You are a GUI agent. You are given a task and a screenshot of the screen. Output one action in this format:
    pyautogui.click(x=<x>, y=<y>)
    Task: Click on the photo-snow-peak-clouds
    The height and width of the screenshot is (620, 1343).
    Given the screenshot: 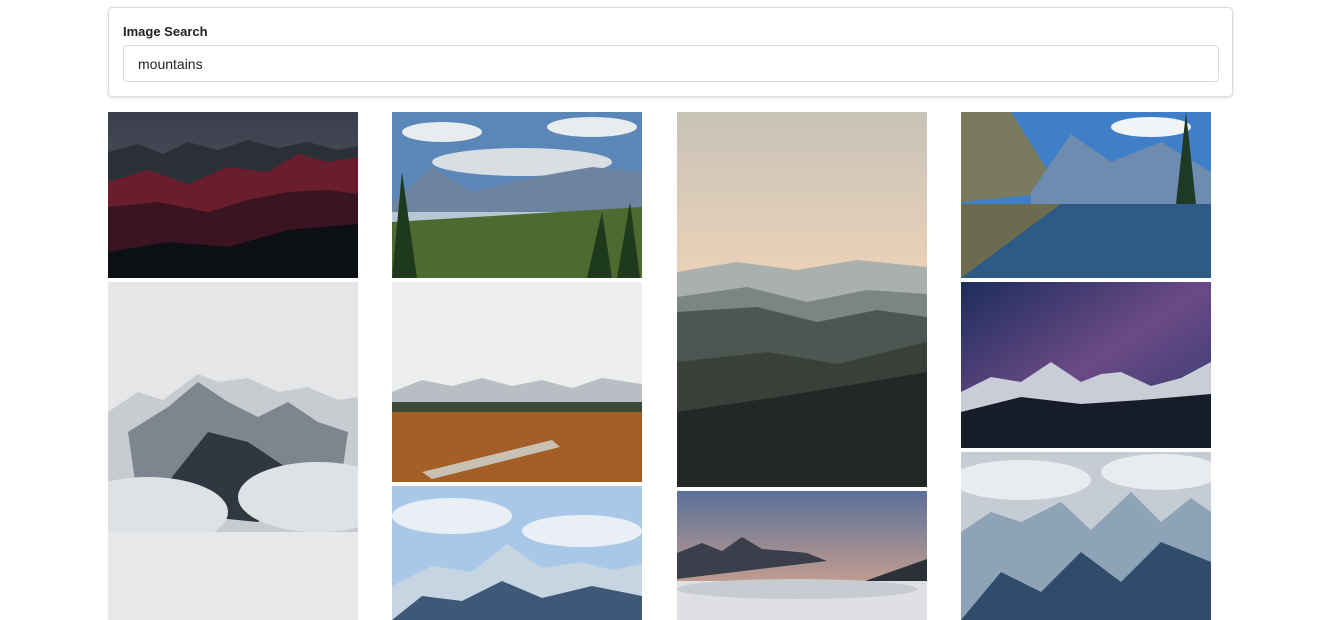 What is the action you would take?
    pyautogui.click(x=233, y=451)
    